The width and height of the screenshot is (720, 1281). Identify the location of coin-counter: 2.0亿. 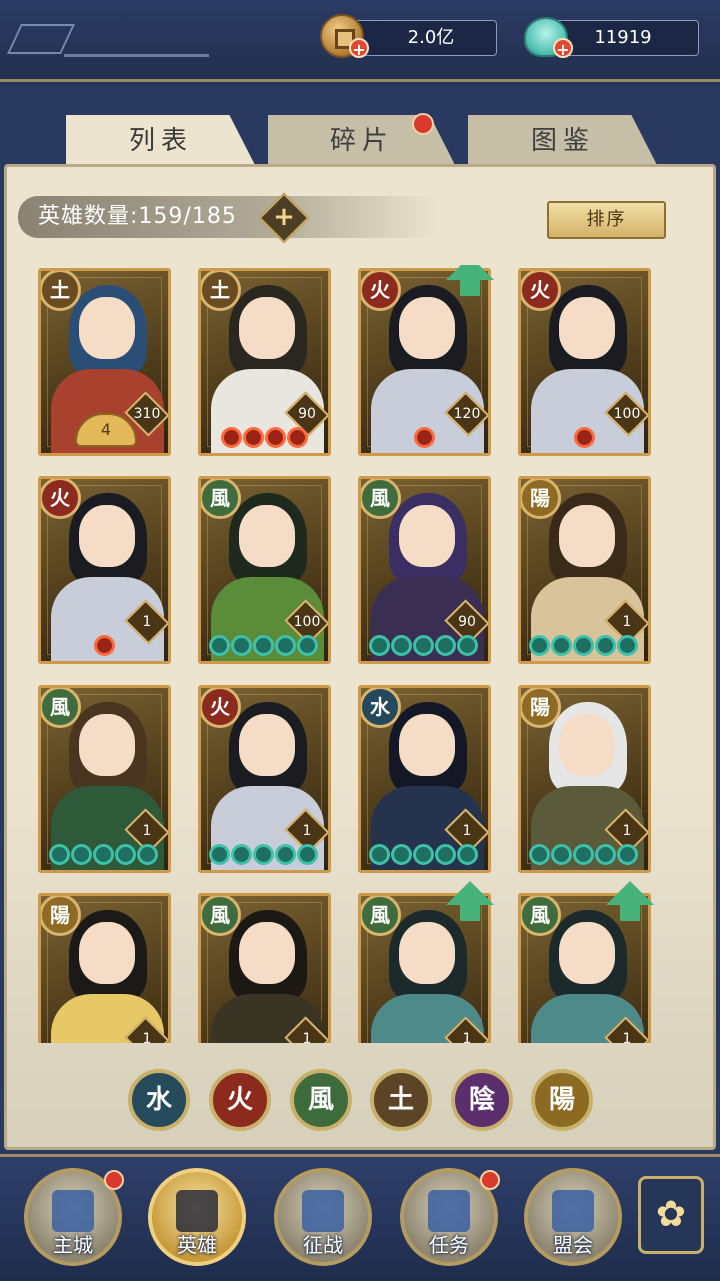
(424, 38).